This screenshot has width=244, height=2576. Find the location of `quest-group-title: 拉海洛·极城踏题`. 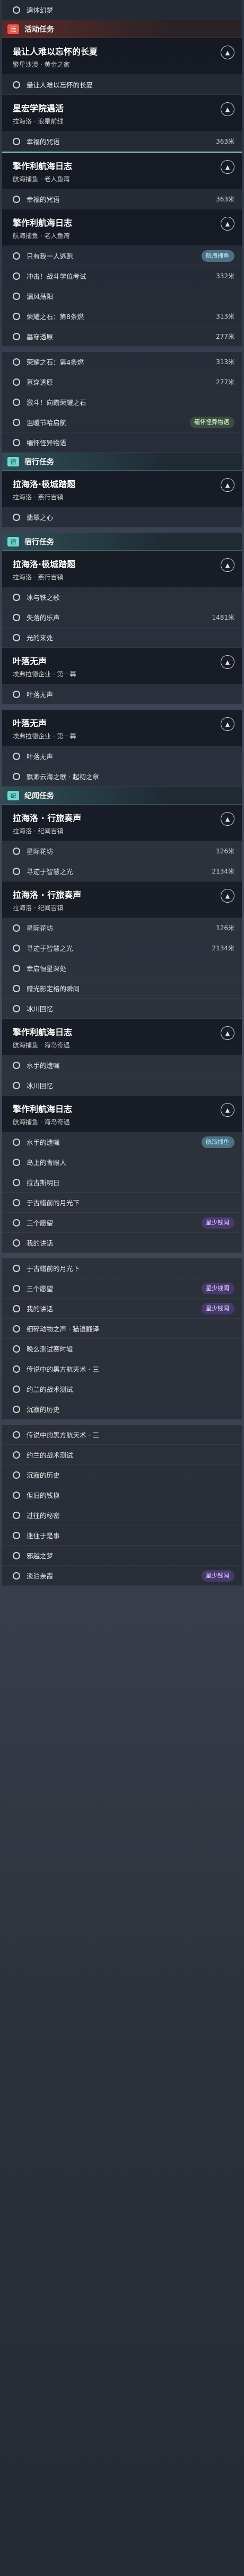

quest-group-title: 拉海洛·极城踏题 is located at coordinates (45, 564).